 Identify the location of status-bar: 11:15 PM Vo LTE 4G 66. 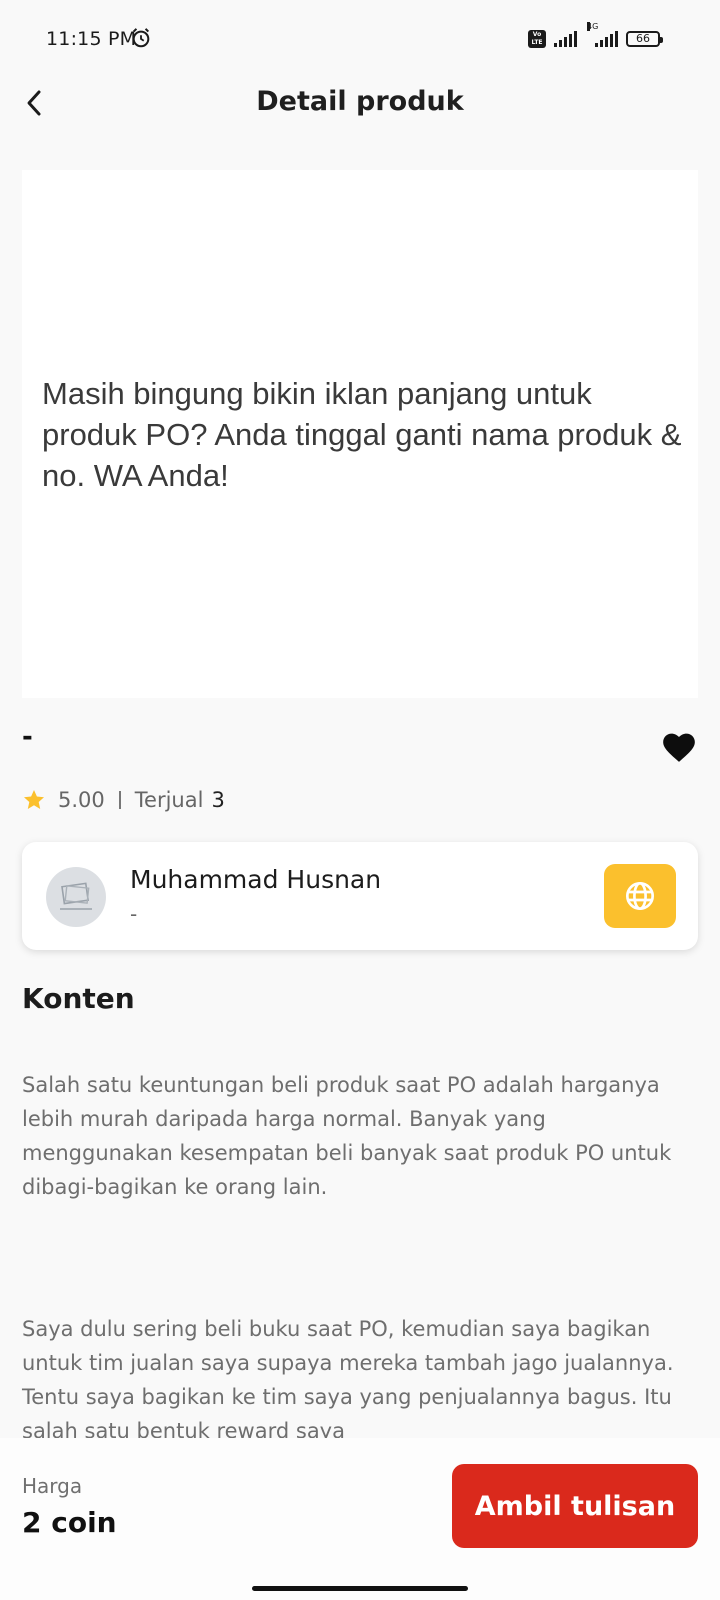
(360, 40).